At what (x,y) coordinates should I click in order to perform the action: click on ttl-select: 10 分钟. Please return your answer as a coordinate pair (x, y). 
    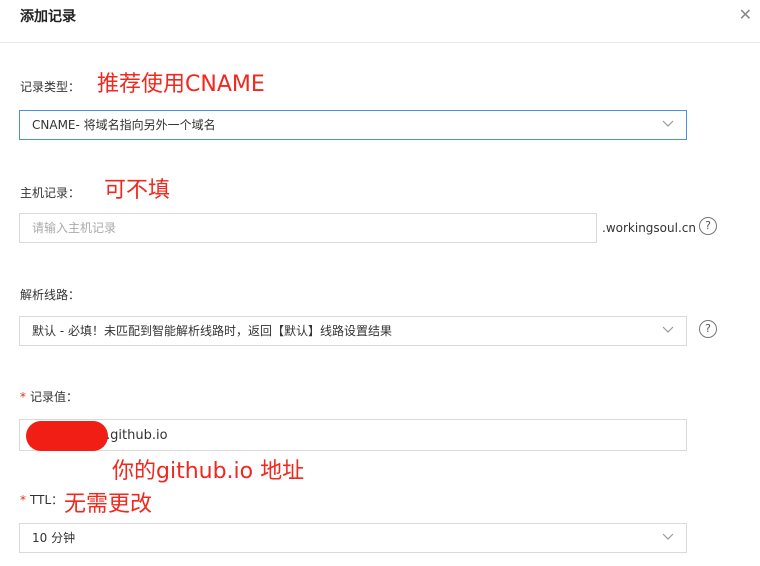
    Looking at the image, I should click on (353, 538).